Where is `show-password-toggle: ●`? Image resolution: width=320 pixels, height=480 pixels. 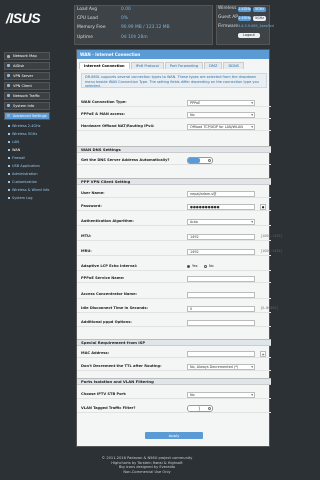 show-password-toggle: ● is located at coordinates (263, 206).